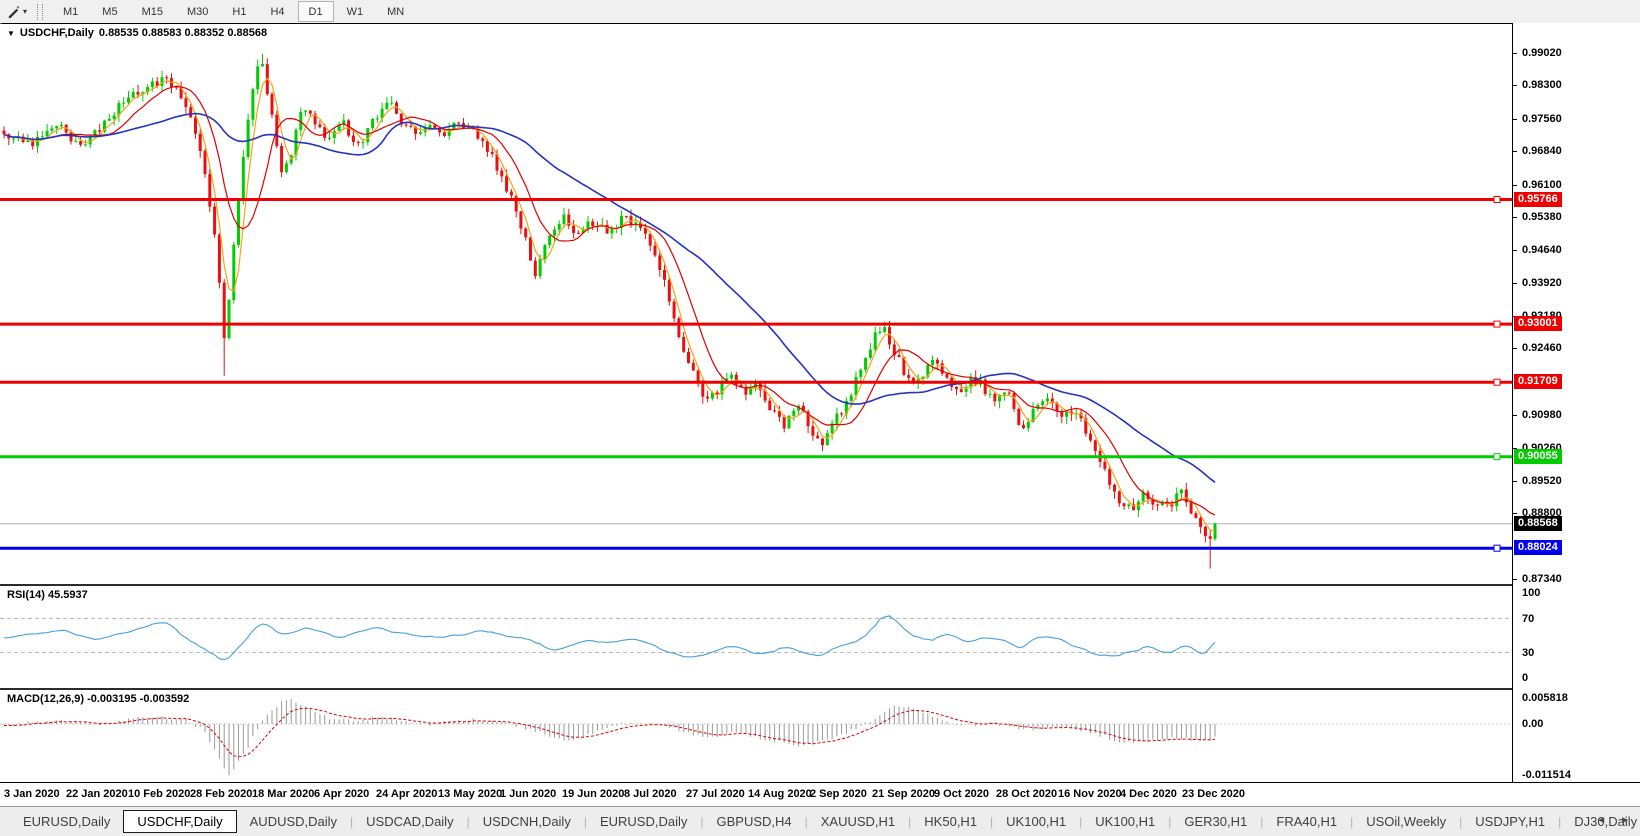 This screenshot has height=836, width=1640. I want to click on price-tick-label: 0.90980, so click(1542, 415).